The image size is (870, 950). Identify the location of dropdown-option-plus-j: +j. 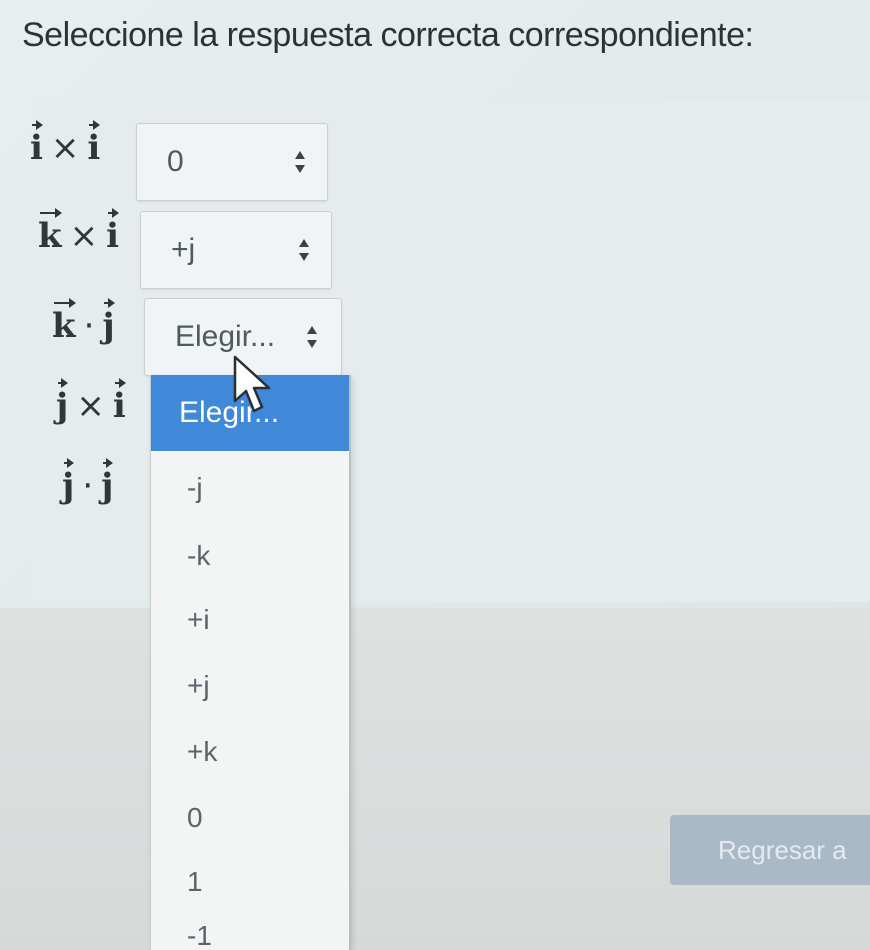
(250, 686).